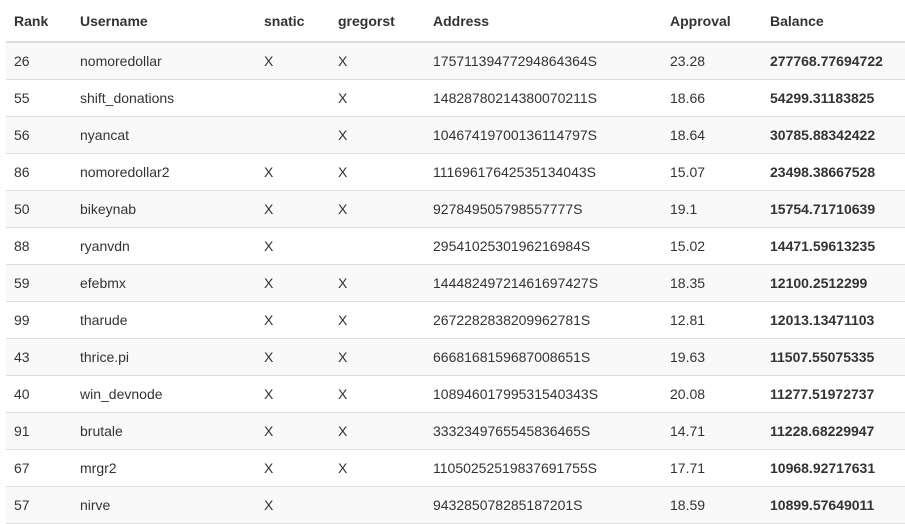  Describe the element at coordinates (833, 246) in the screenshot. I see `cell-balance: 14471.59613235` at that location.